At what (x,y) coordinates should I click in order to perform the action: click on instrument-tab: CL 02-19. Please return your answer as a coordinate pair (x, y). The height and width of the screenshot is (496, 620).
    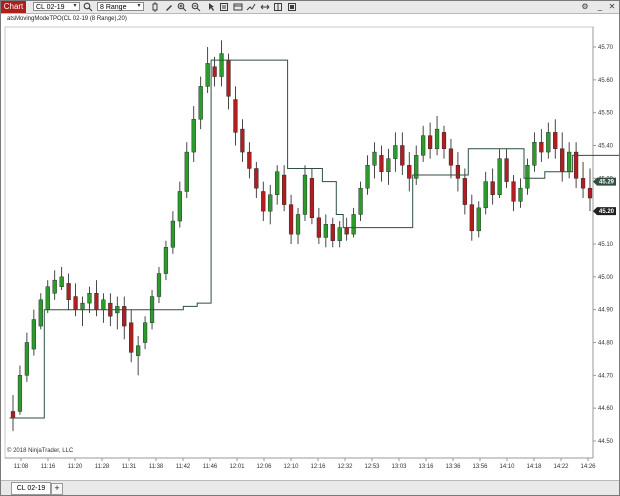
    Looking at the image, I should click on (31, 488).